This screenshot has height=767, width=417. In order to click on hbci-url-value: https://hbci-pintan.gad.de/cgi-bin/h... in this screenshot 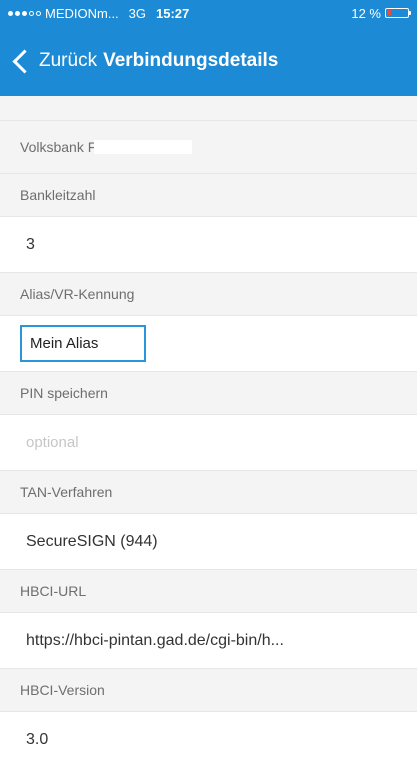, I will do `click(155, 640)`.